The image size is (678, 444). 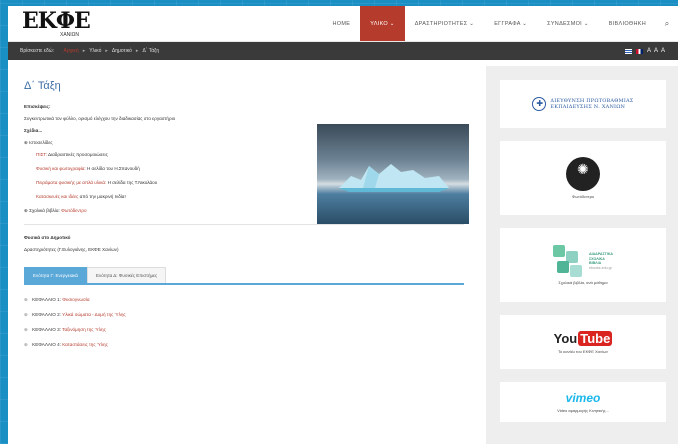 I want to click on site-logo: ΕΚΦΕ ΧΑΝΙΩΝ, so click(x=68, y=24).